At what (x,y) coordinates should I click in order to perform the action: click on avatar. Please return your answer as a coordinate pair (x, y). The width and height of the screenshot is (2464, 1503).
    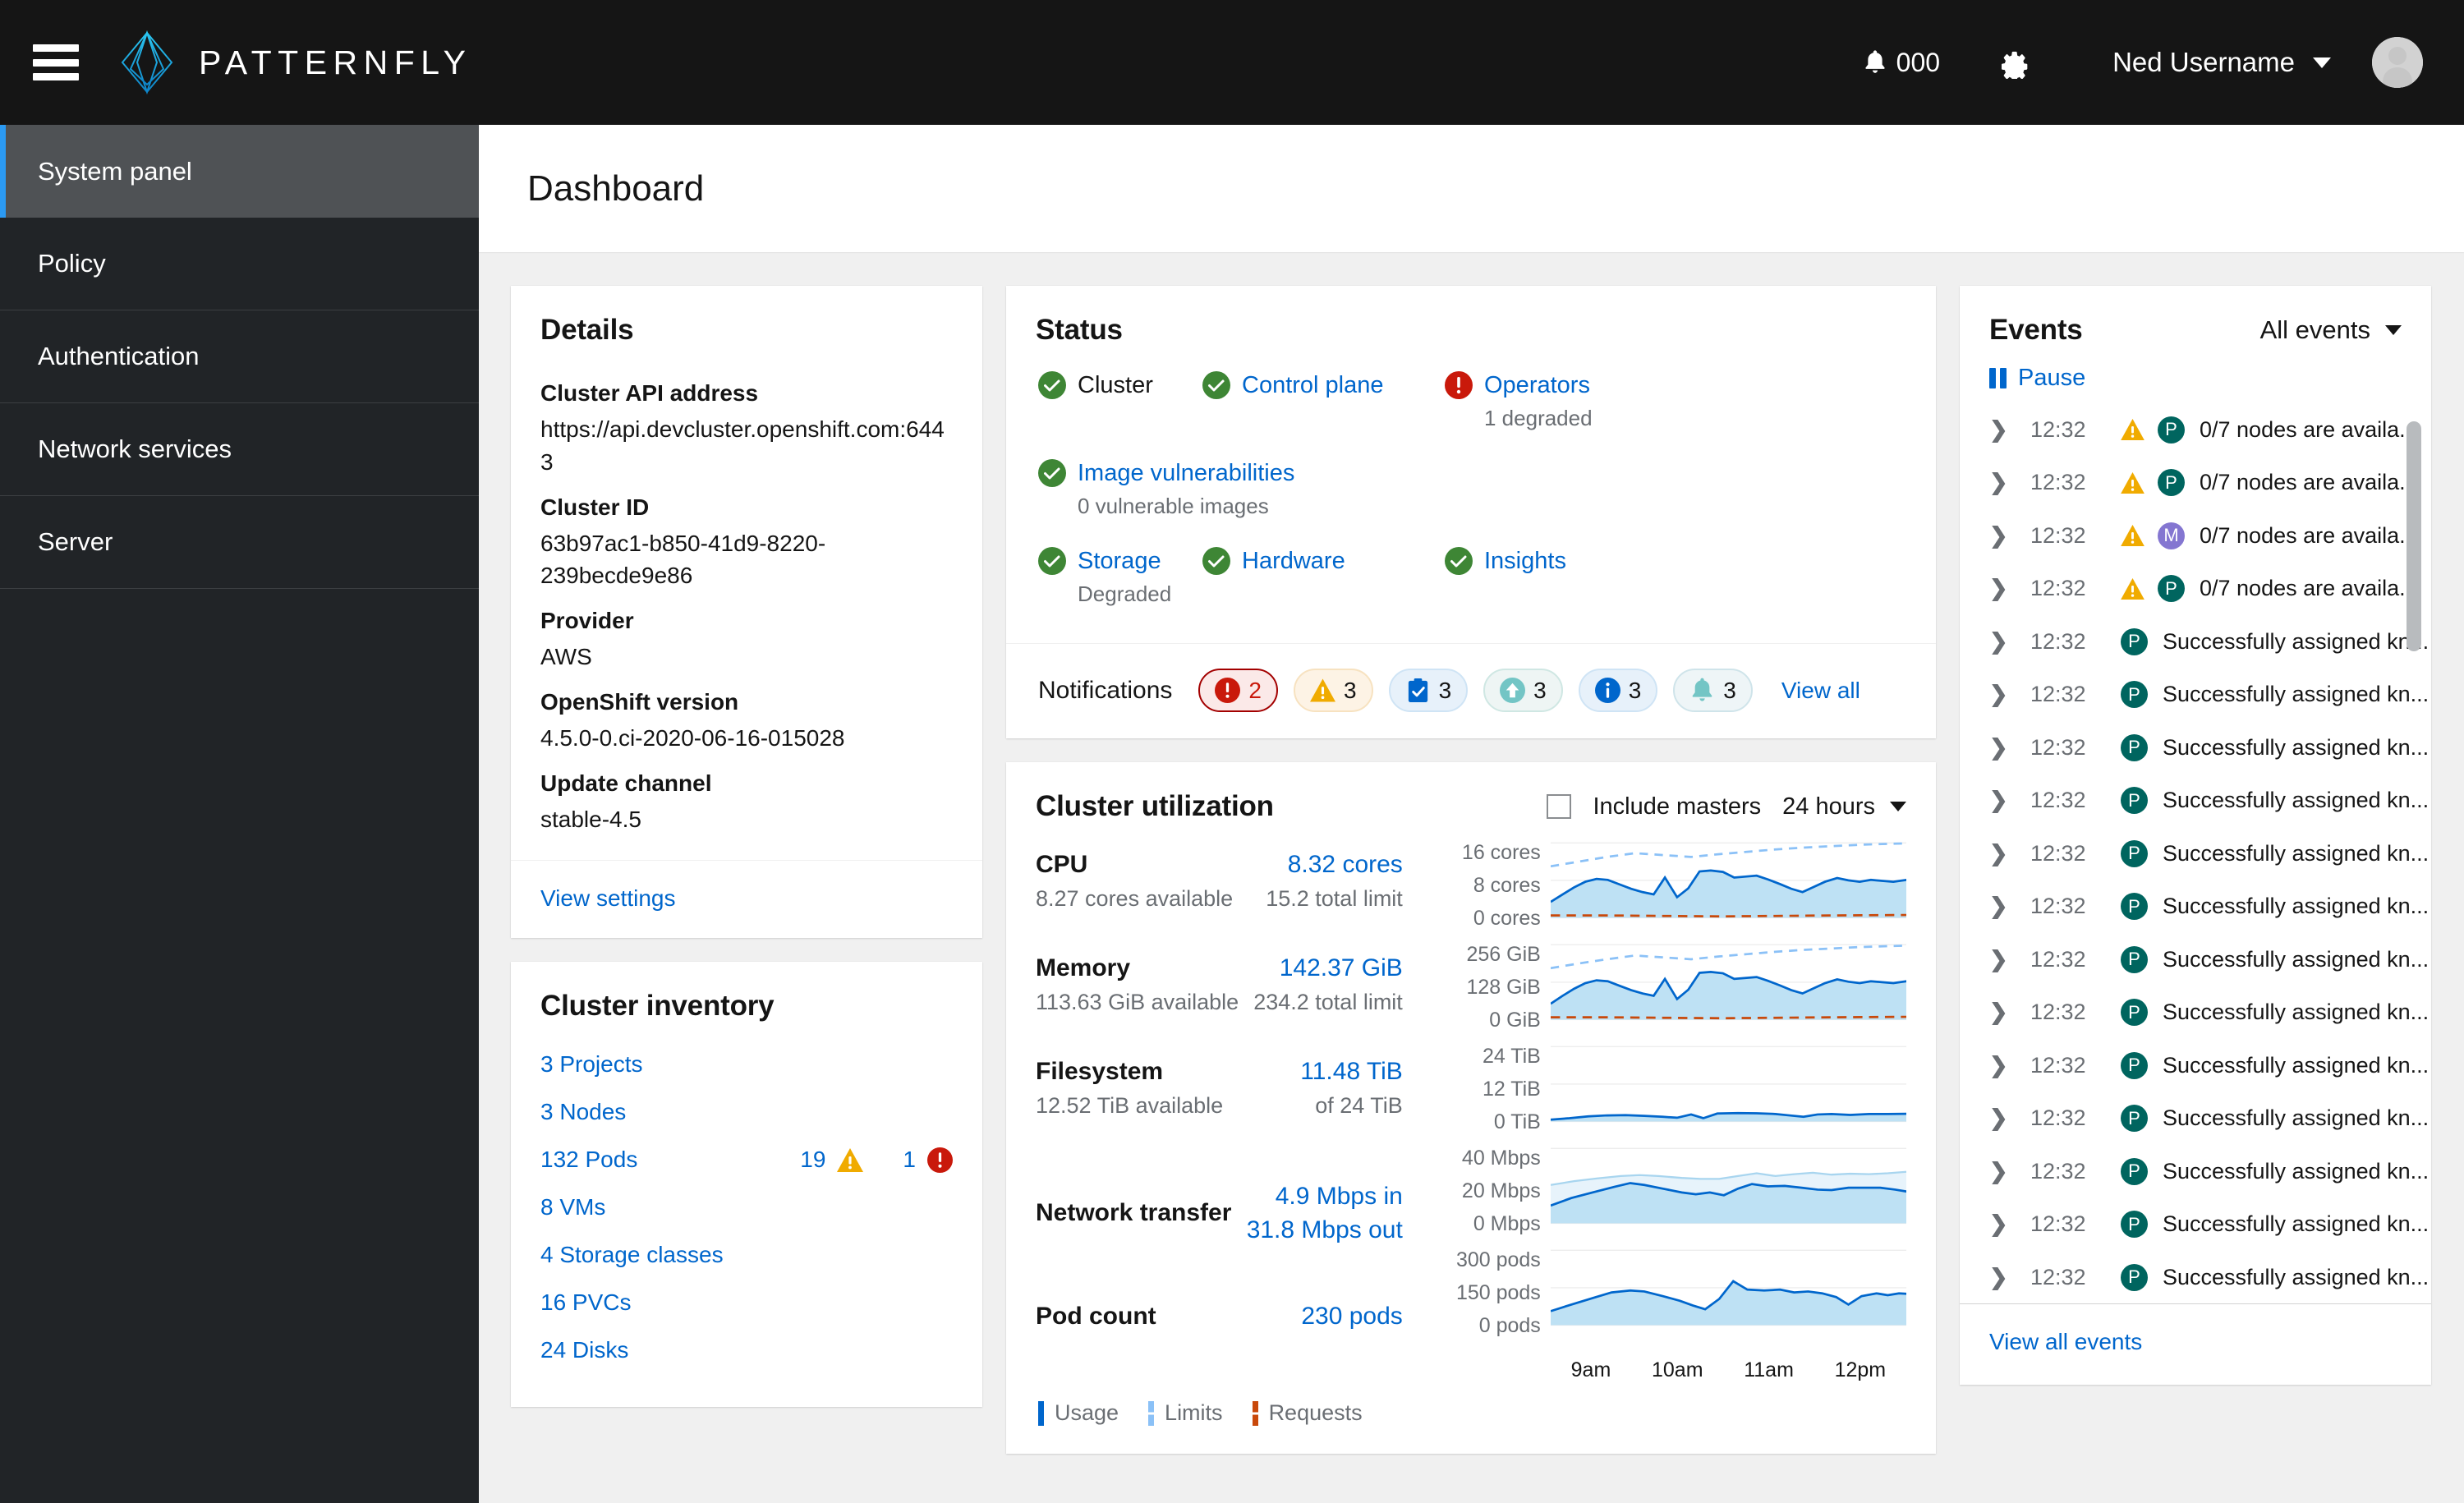
    Looking at the image, I should click on (2397, 62).